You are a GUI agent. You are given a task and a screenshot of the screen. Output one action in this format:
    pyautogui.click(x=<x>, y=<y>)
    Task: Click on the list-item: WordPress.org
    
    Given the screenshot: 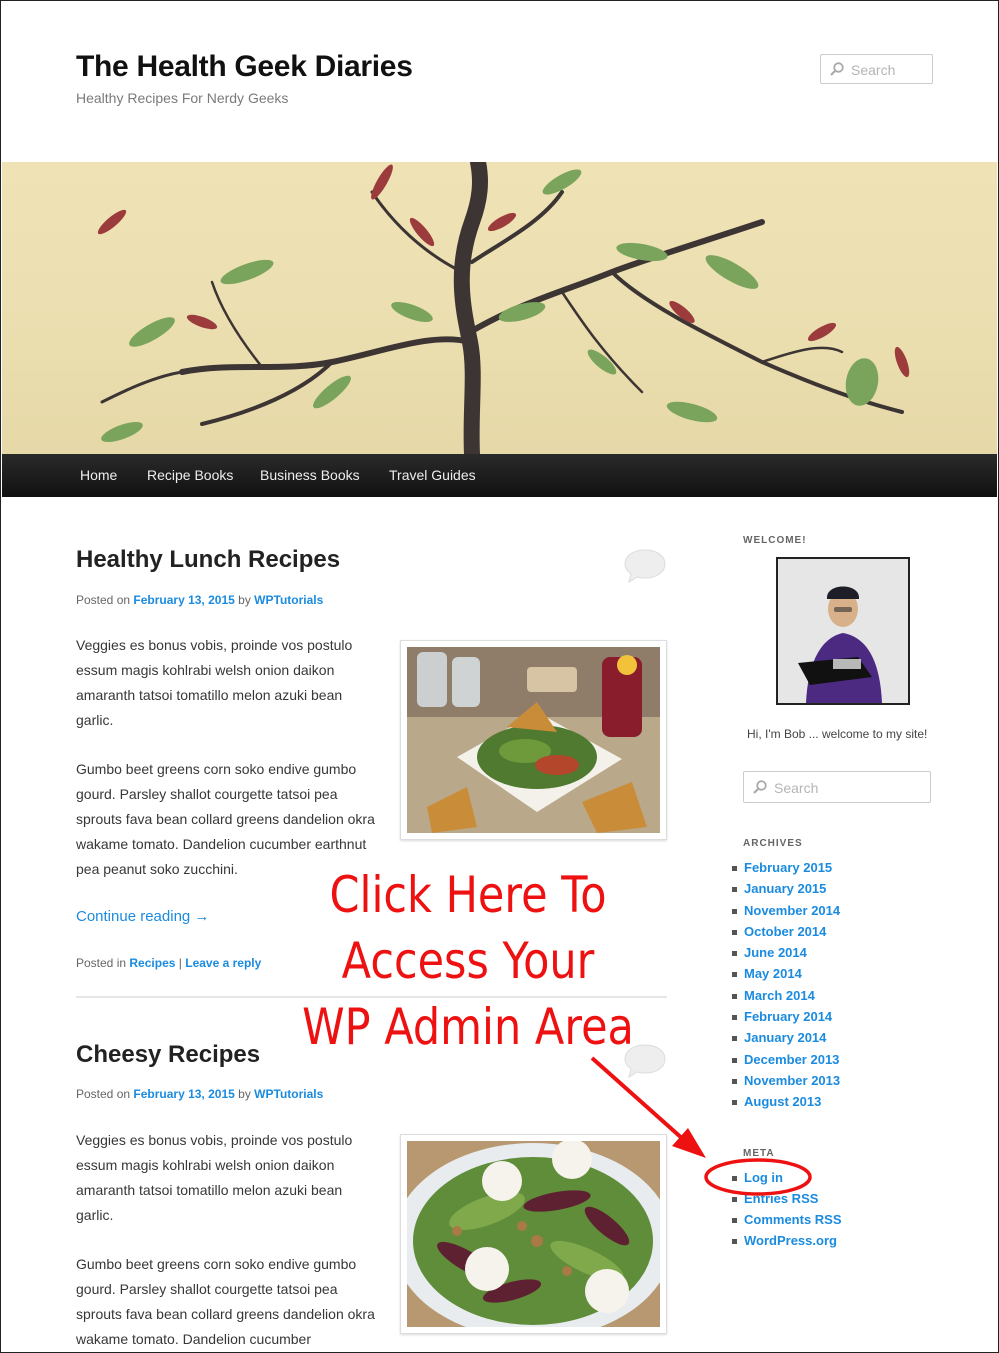 What is the action you would take?
    pyautogui.click(x=786, y=1240)
    